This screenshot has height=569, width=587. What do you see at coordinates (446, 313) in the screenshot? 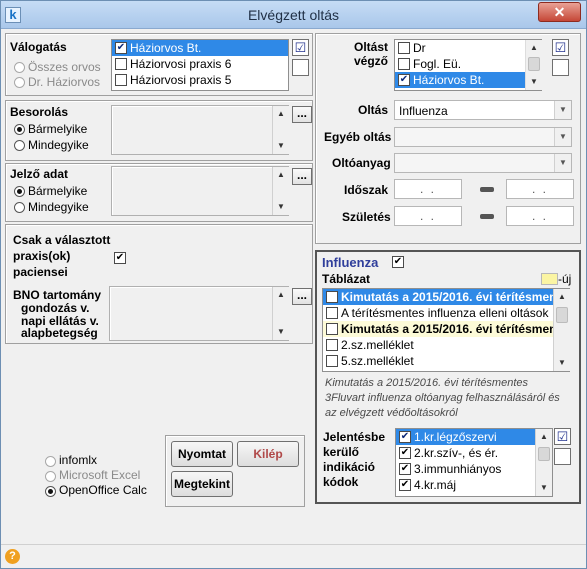
I see `list-item: A térítésmentes influenza elleni oltások` at bounding box center [446, 313].